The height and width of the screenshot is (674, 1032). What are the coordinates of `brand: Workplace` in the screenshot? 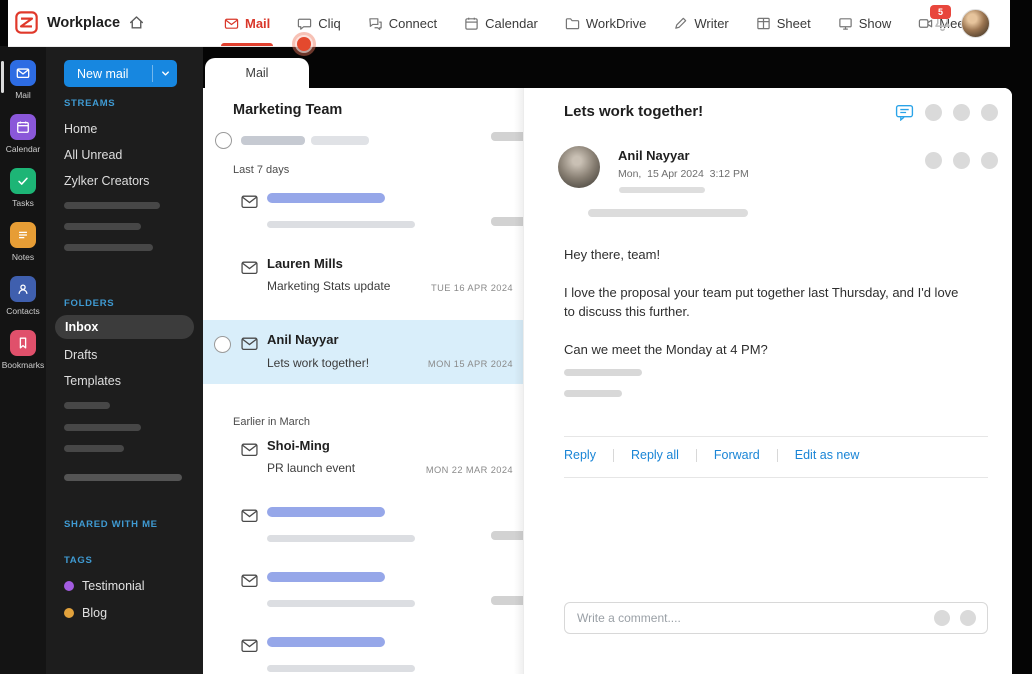 It's located at (67, 22).